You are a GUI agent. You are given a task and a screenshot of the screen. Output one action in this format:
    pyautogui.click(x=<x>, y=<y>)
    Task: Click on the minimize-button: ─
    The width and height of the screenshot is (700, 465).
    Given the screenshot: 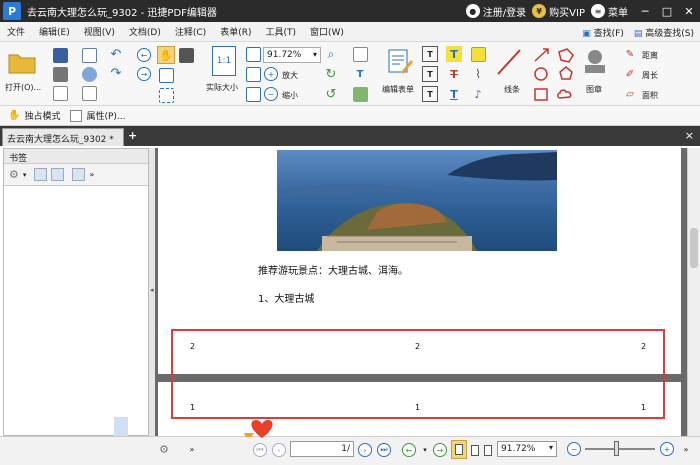 What is the action you would take?
    pyautogui.click(x=645, y=11)
    